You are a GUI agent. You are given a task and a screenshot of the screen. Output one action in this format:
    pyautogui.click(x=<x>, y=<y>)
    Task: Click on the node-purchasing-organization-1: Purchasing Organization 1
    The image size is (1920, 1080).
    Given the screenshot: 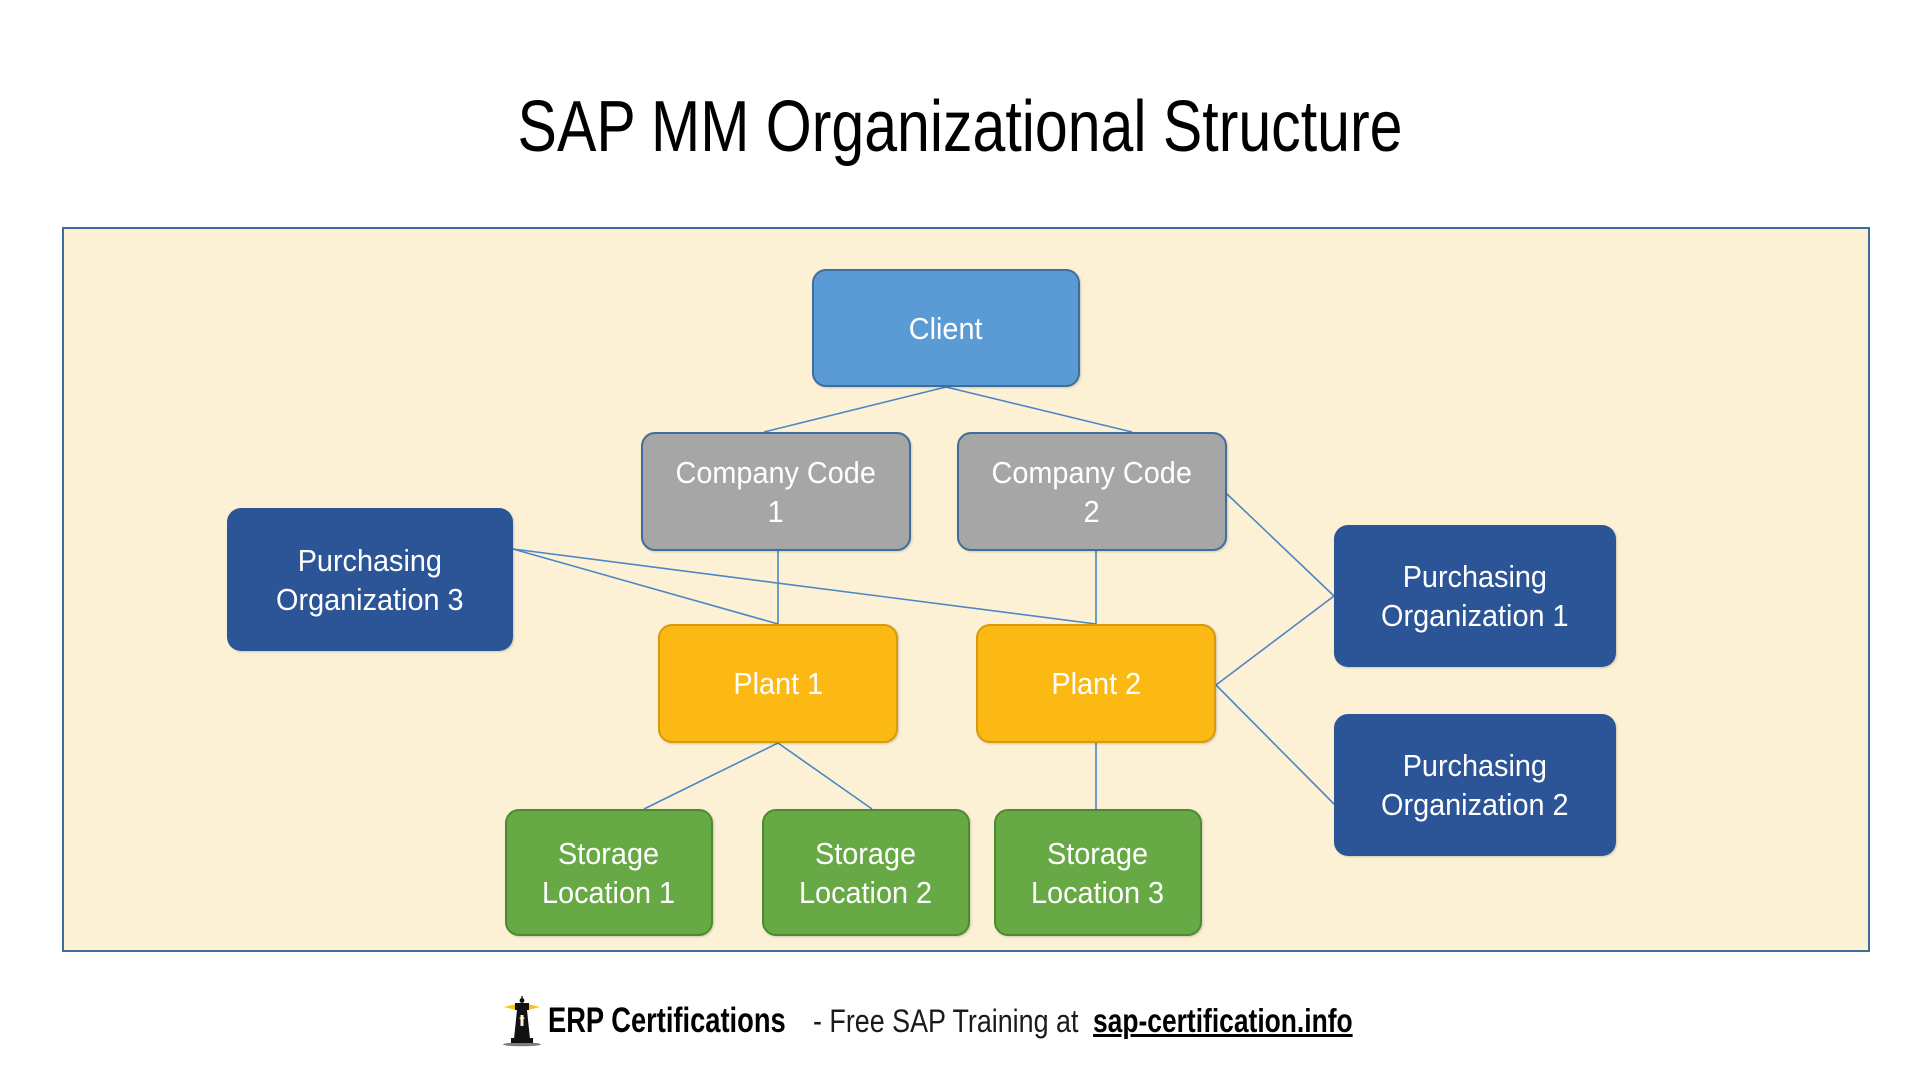 What is the action you would take?
    pyautogui.click(x=1475, y=596)
    